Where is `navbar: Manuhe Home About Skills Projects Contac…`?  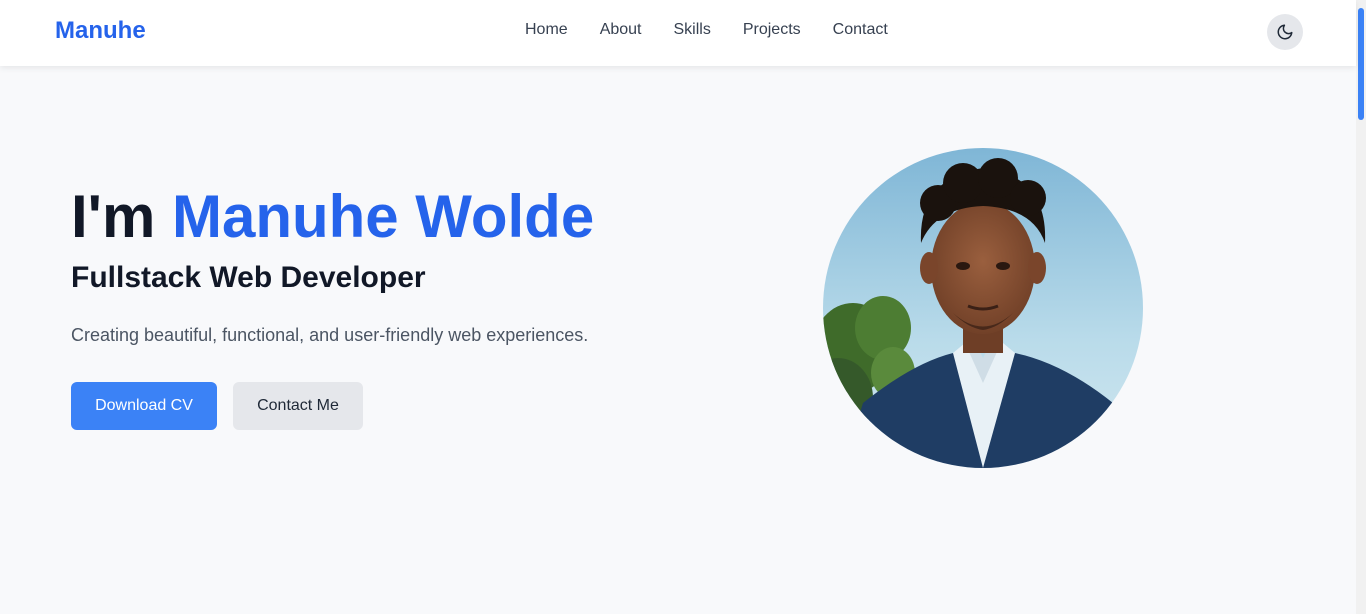 navbar: Manuhe Home About Skills Projects Contac… is located at coordinates (678, 33).